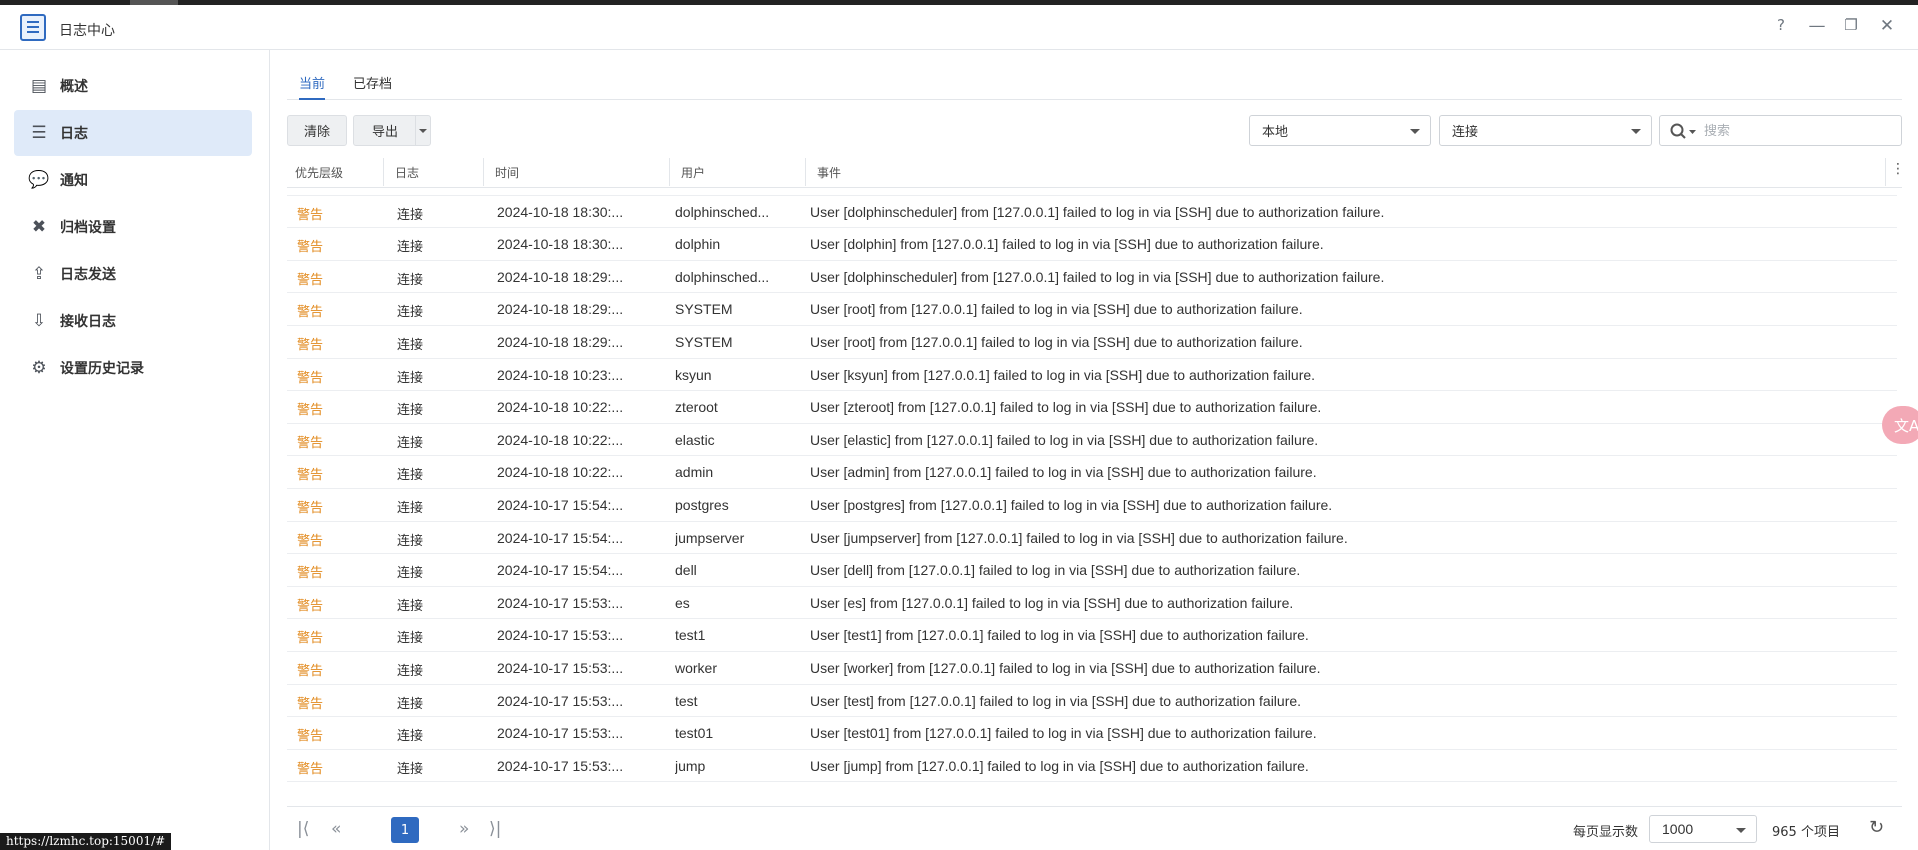 This screenshot has height=850, width=1918. Describe the element at coordinates (133, 274) in the screenshot. I see `sidebar-item-4: ⇪ 日志发送` at that location.